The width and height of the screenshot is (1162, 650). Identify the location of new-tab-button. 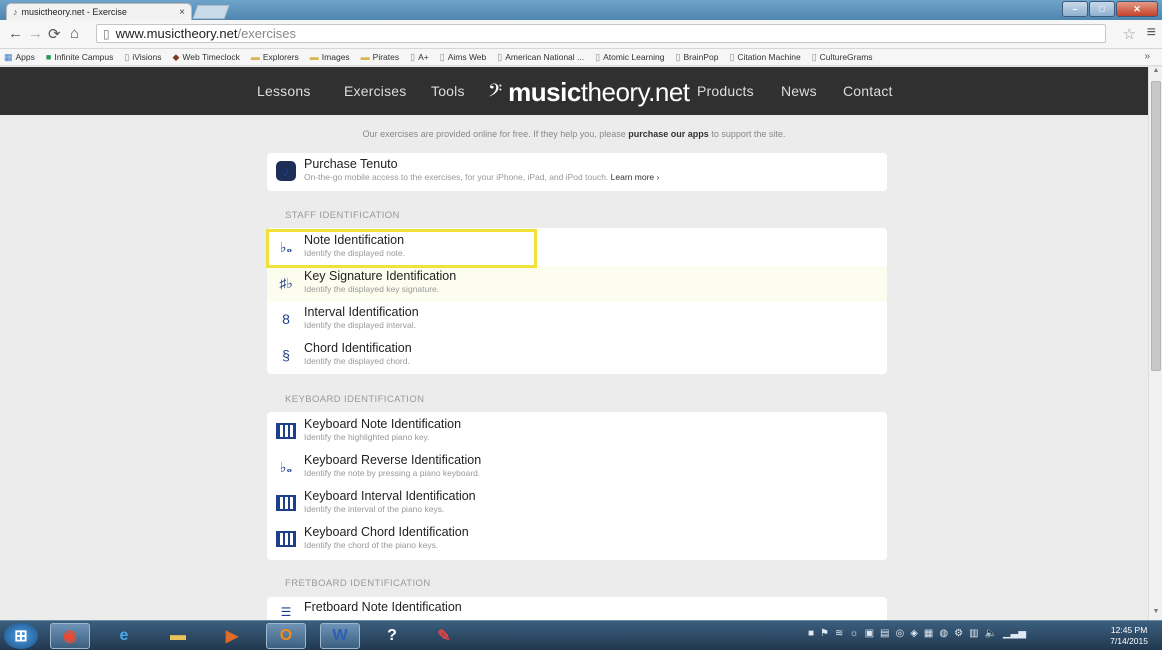
(211, 12).